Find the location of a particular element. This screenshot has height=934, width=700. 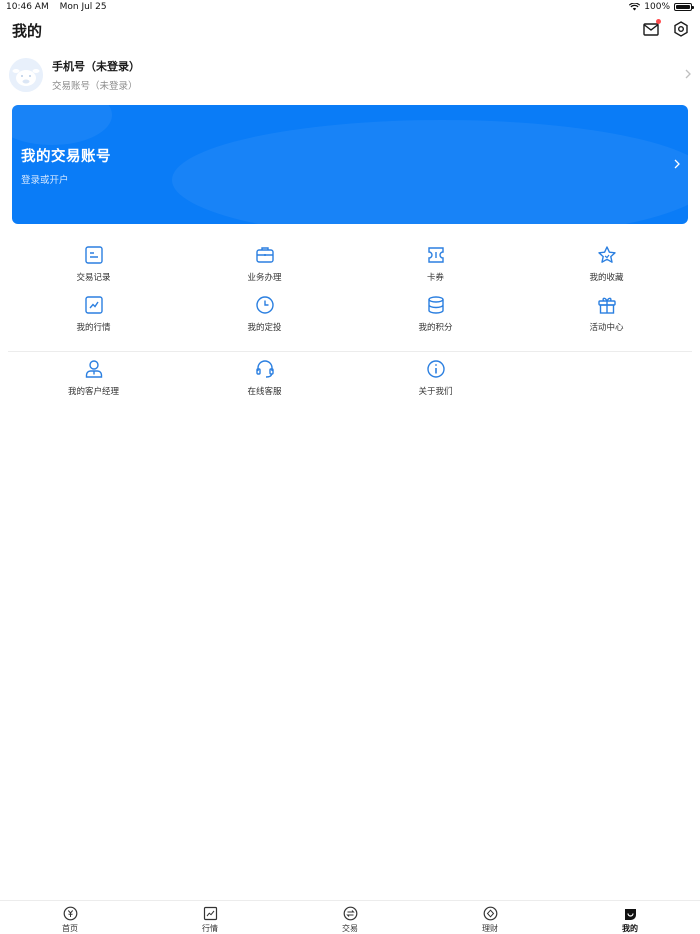

tab-trade: 交易 is located at coordinates (350, 917).